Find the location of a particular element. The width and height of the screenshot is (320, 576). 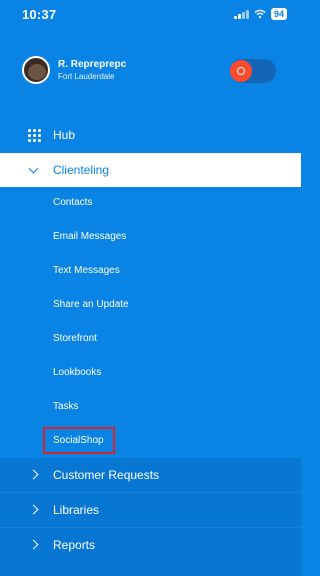

submenu-item-contacts: Contacts is located at coordinates (72, 203).